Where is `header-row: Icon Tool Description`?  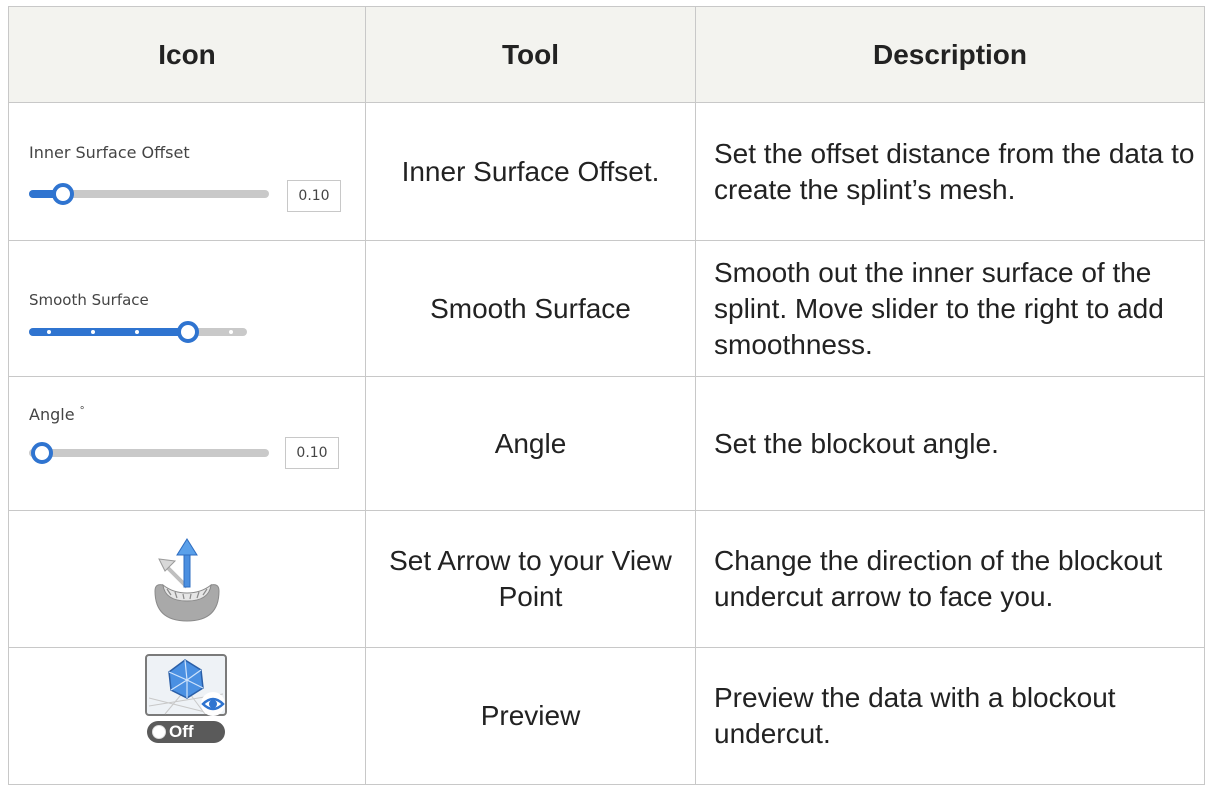 header-row: Icon Tool Description is located at coordinates (606, 54).